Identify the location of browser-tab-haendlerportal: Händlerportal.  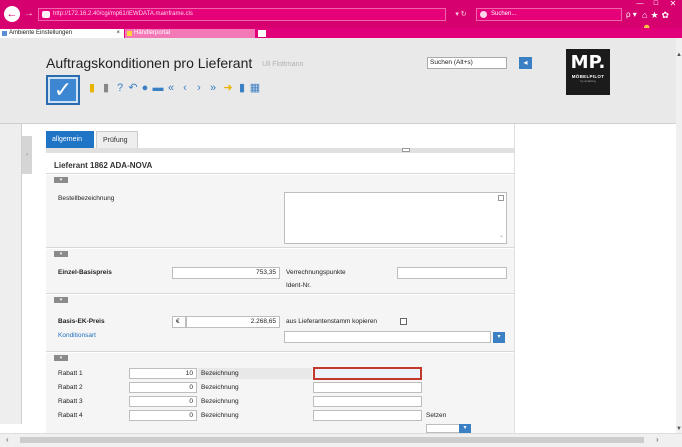
(190, 33).